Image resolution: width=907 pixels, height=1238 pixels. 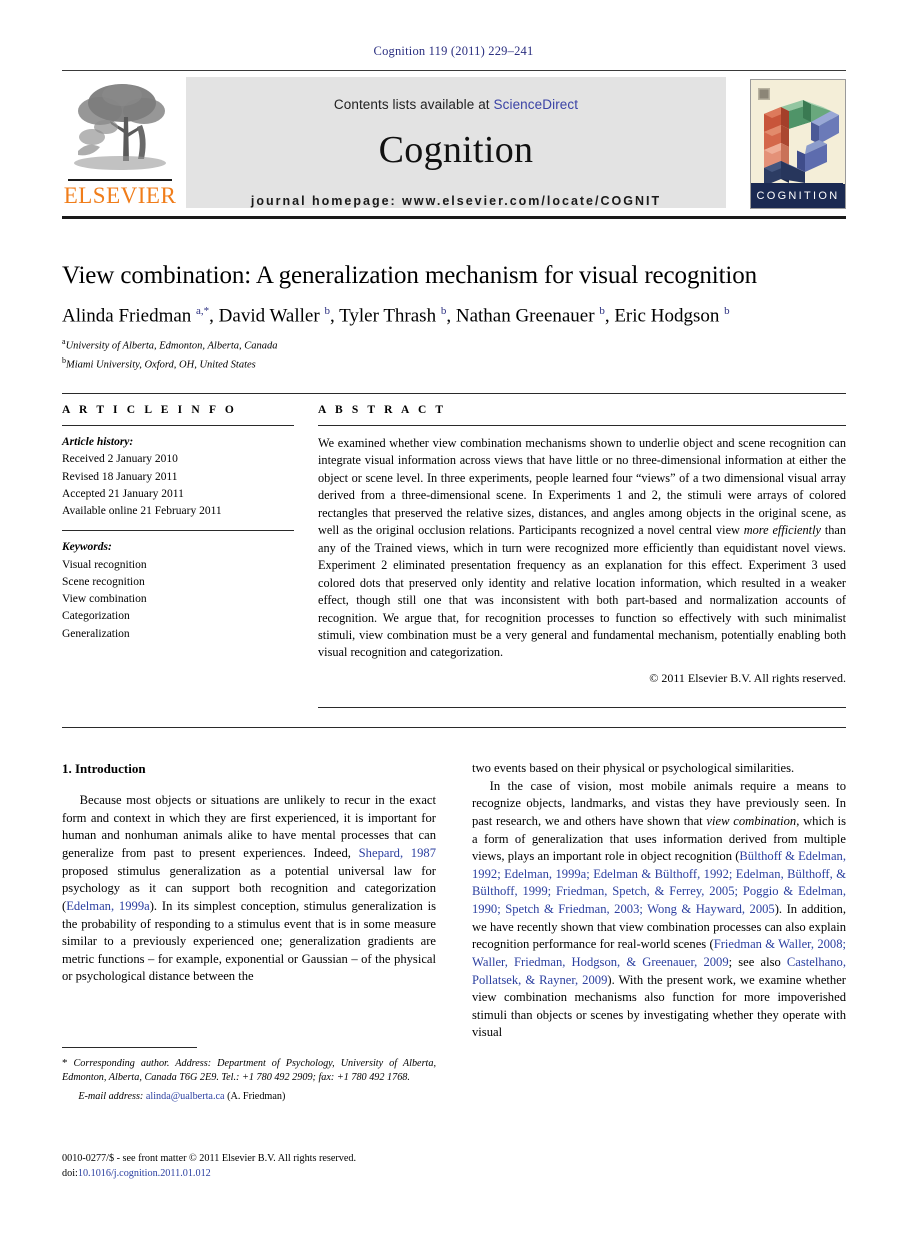 What do you see at coordinates (798, 144) in the screenshot?
I see `journal-cover-thumbnail: COGNITION` at bounding box center [798, 144].